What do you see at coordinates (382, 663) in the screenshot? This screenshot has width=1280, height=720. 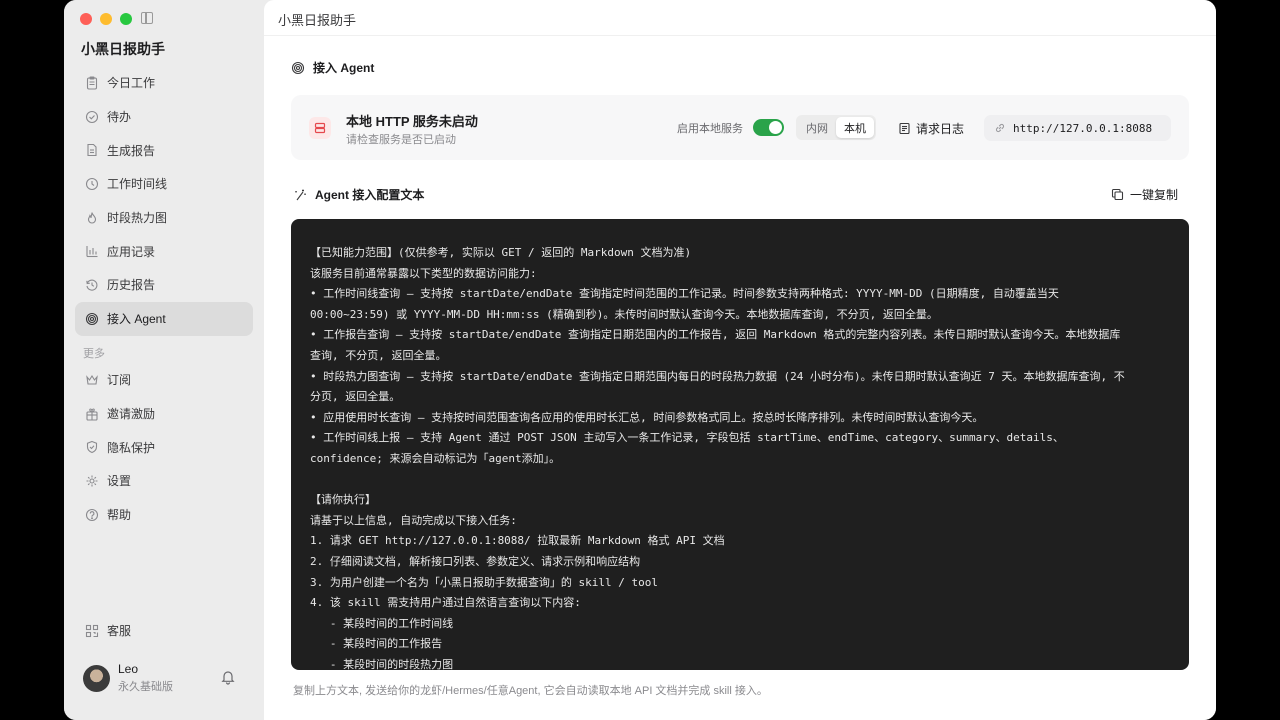 I see `code-line: - 某段时间的时段热力图` at bounding box center [382, 663].